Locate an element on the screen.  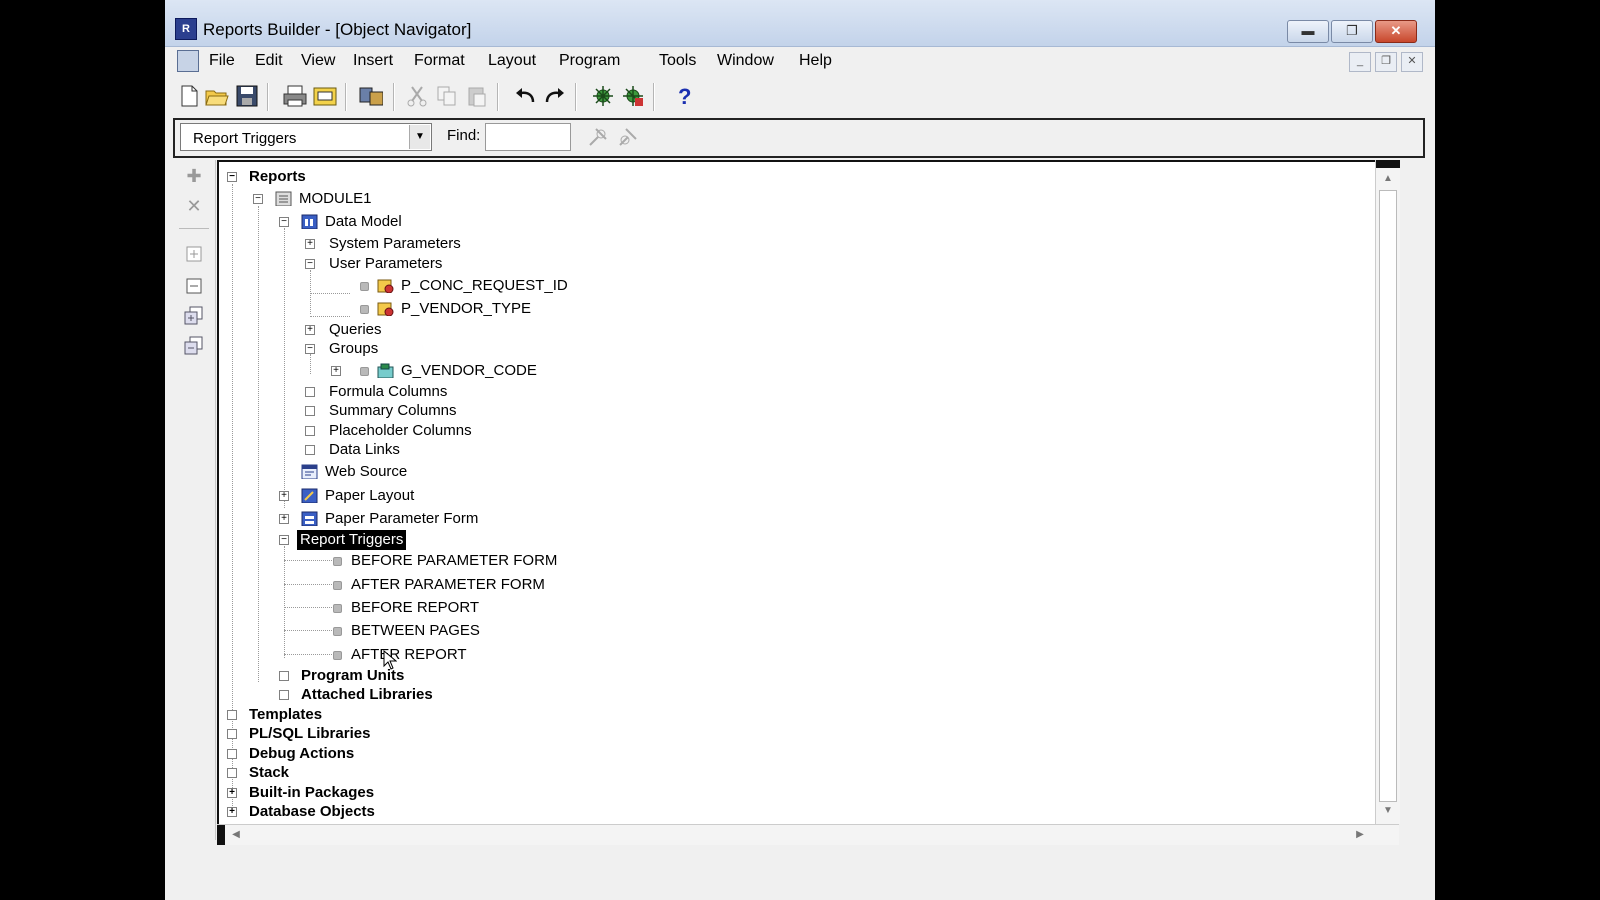
vertical-scroll-thumb is located at coordinates (1388, 496).